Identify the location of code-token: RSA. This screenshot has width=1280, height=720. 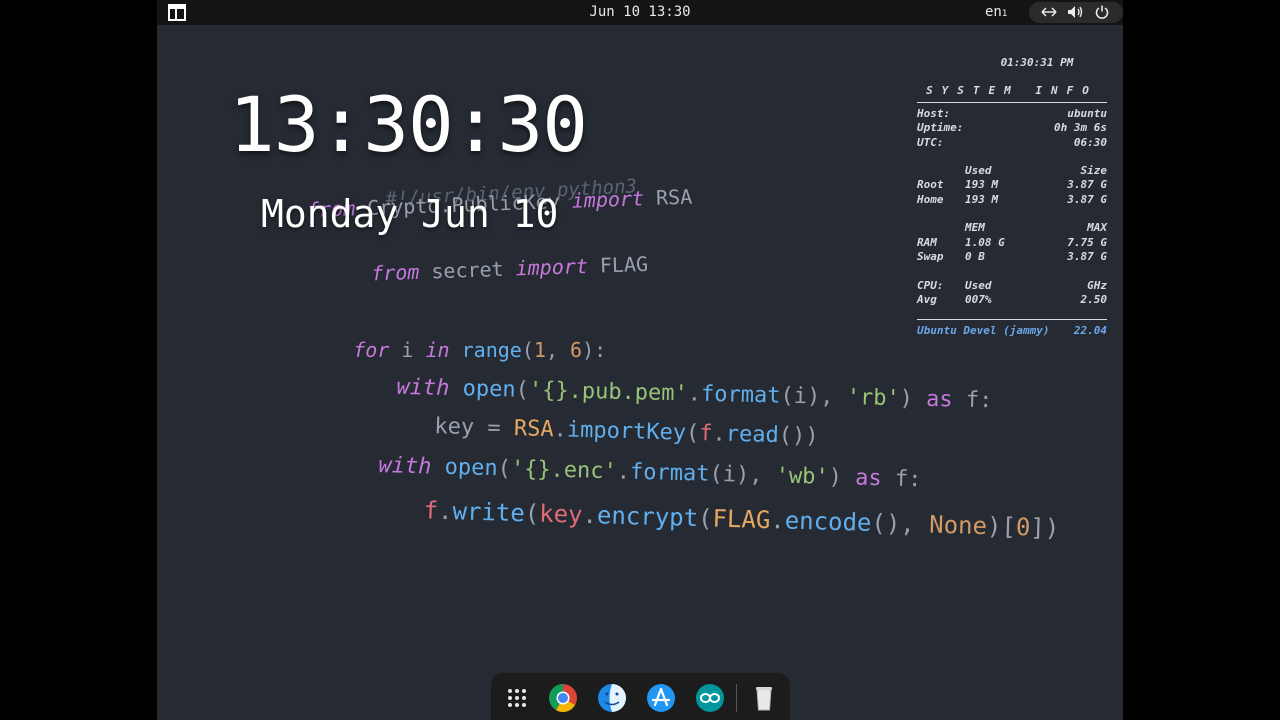
(674, 197).